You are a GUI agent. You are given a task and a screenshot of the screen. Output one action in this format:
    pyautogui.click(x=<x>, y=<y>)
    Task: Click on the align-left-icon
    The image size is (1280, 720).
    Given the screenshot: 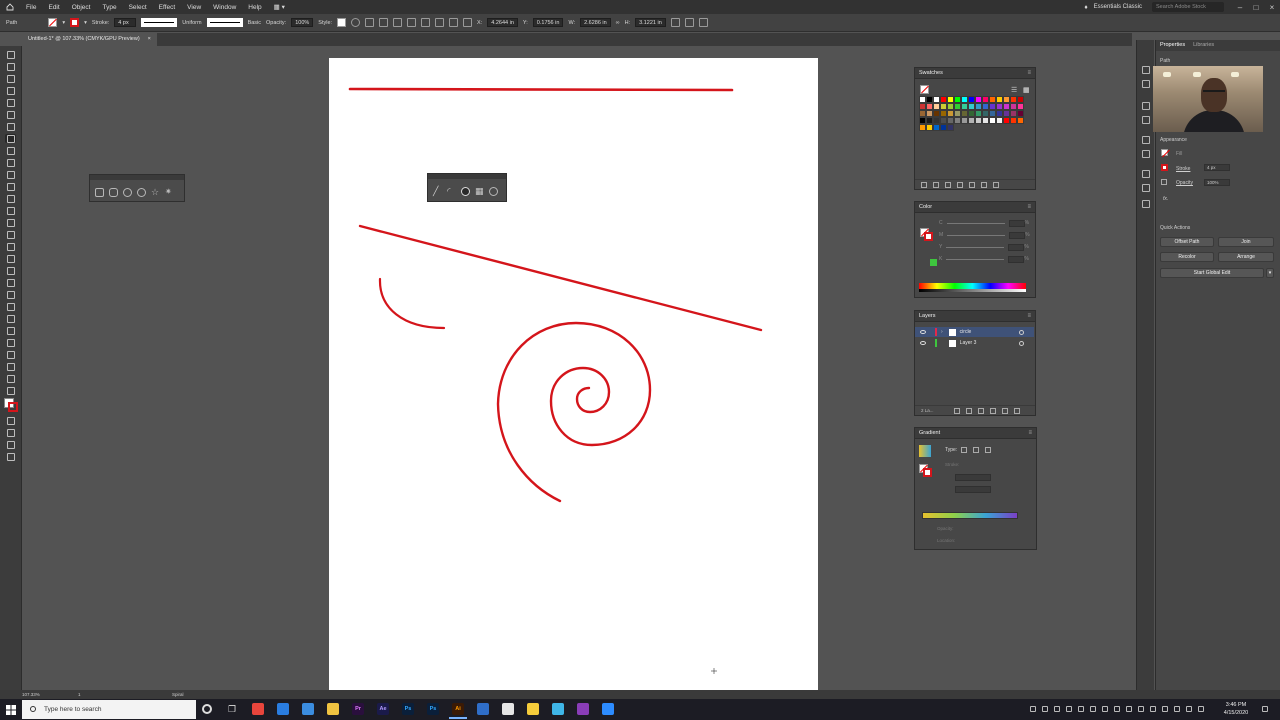 What is the action you would take?
    pyautogui.click(x=384, y=22)
    